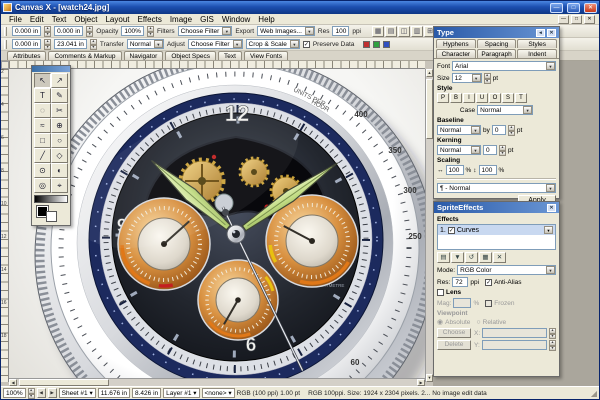  Describe the element at coordinates (496, 237) in the screenshot. I see `effects-list: 1. ✓ Curves ▼` at that location.